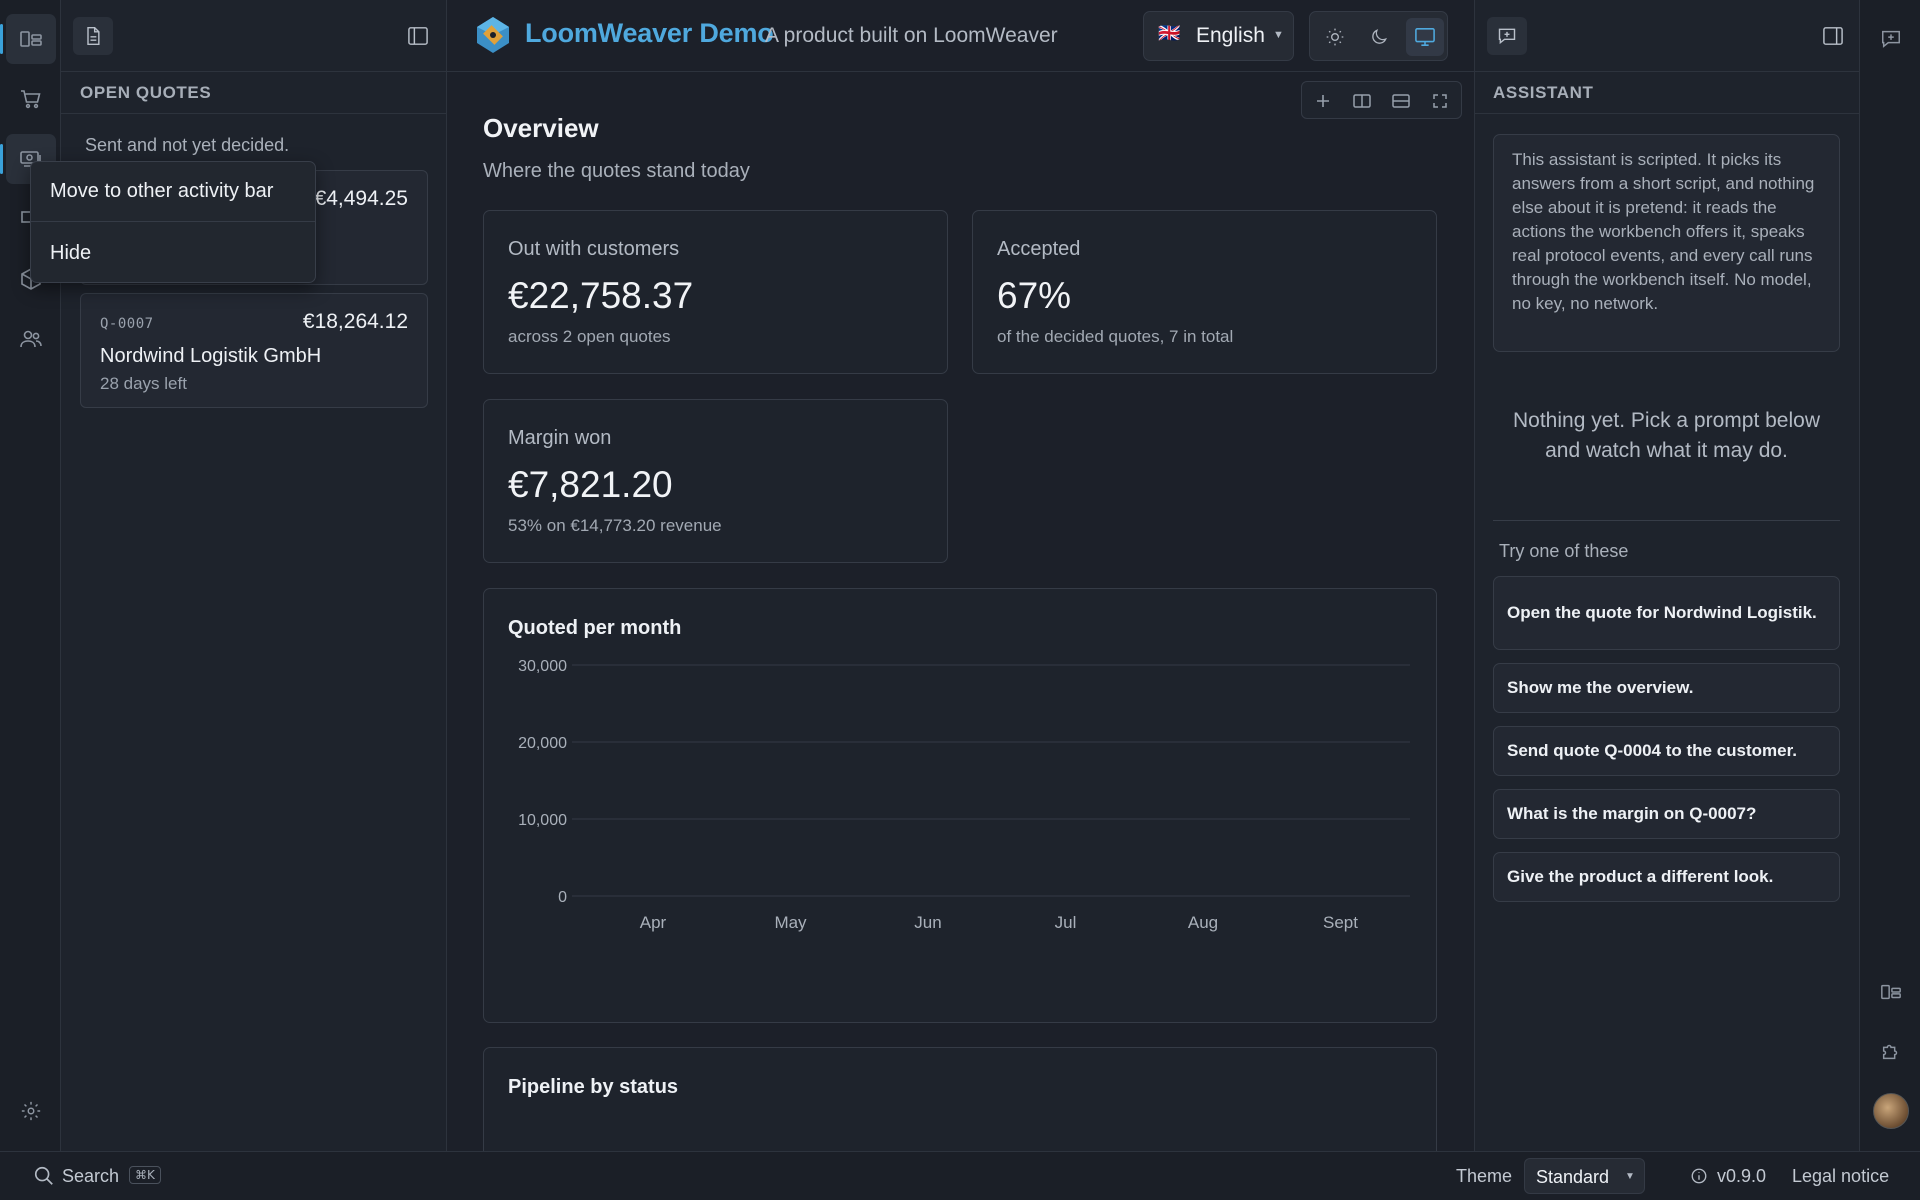  I want to click on chart-plot: 30,000 20,000 10,000 0 Apr May Jun Jul Aug Sept, so click(964, 795).